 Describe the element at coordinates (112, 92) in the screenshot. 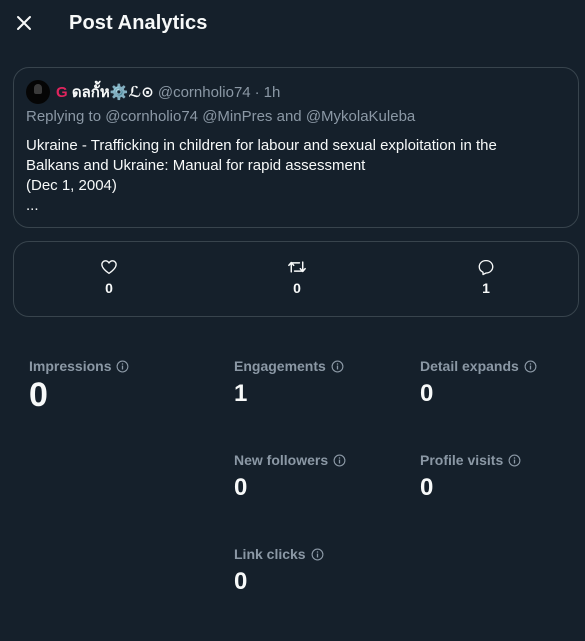

I see `display-name-text: ดลกั้ห⚙️ℒ⊙` at that location.